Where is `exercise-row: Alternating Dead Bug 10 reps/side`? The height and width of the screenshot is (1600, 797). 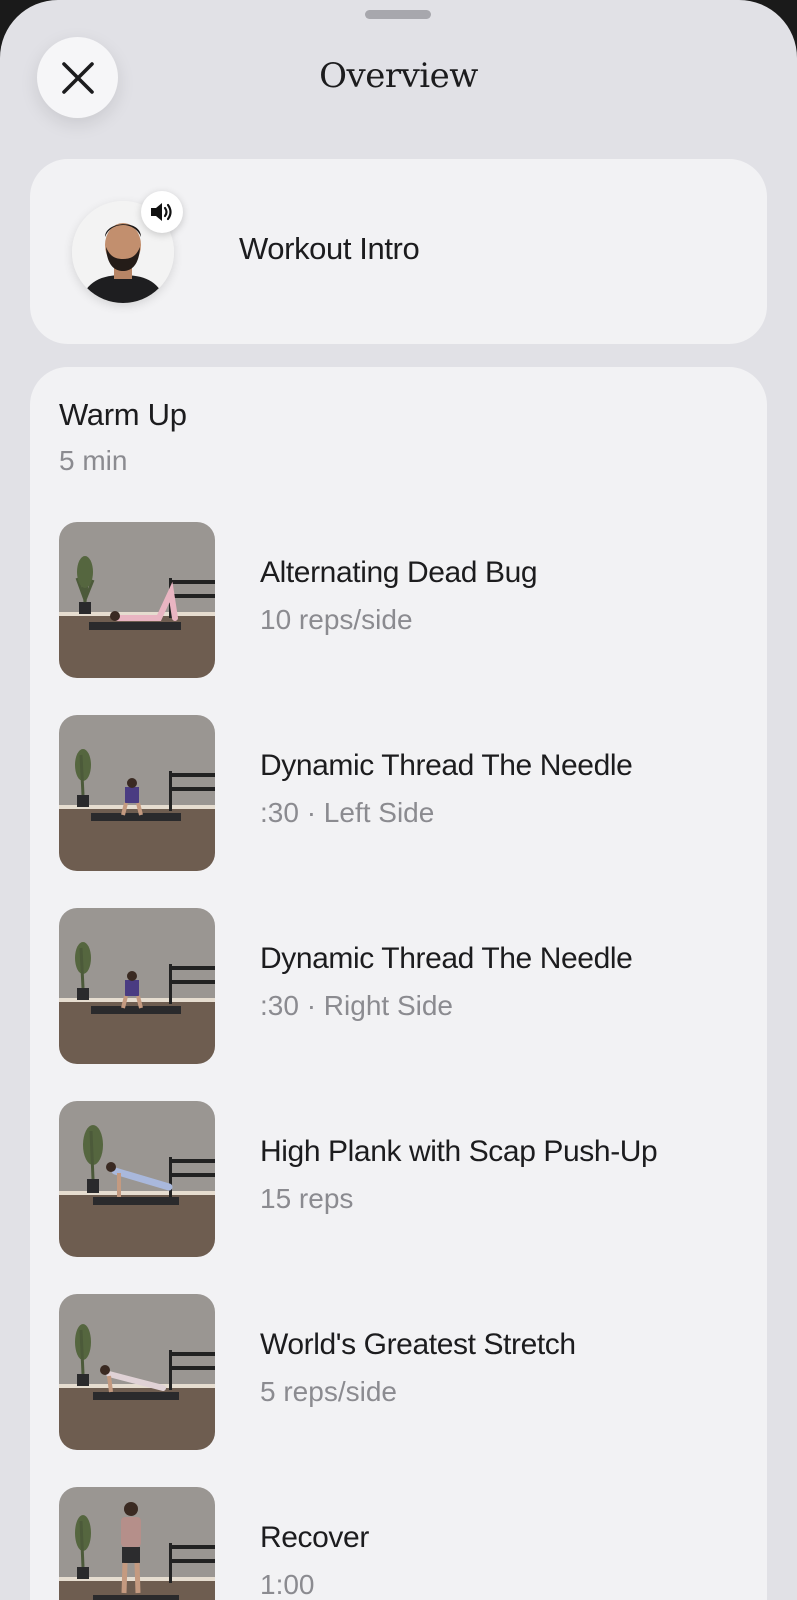
exercise-row: Alternating Dead Bug 10 reps/side is located at coordinates (399, 600).